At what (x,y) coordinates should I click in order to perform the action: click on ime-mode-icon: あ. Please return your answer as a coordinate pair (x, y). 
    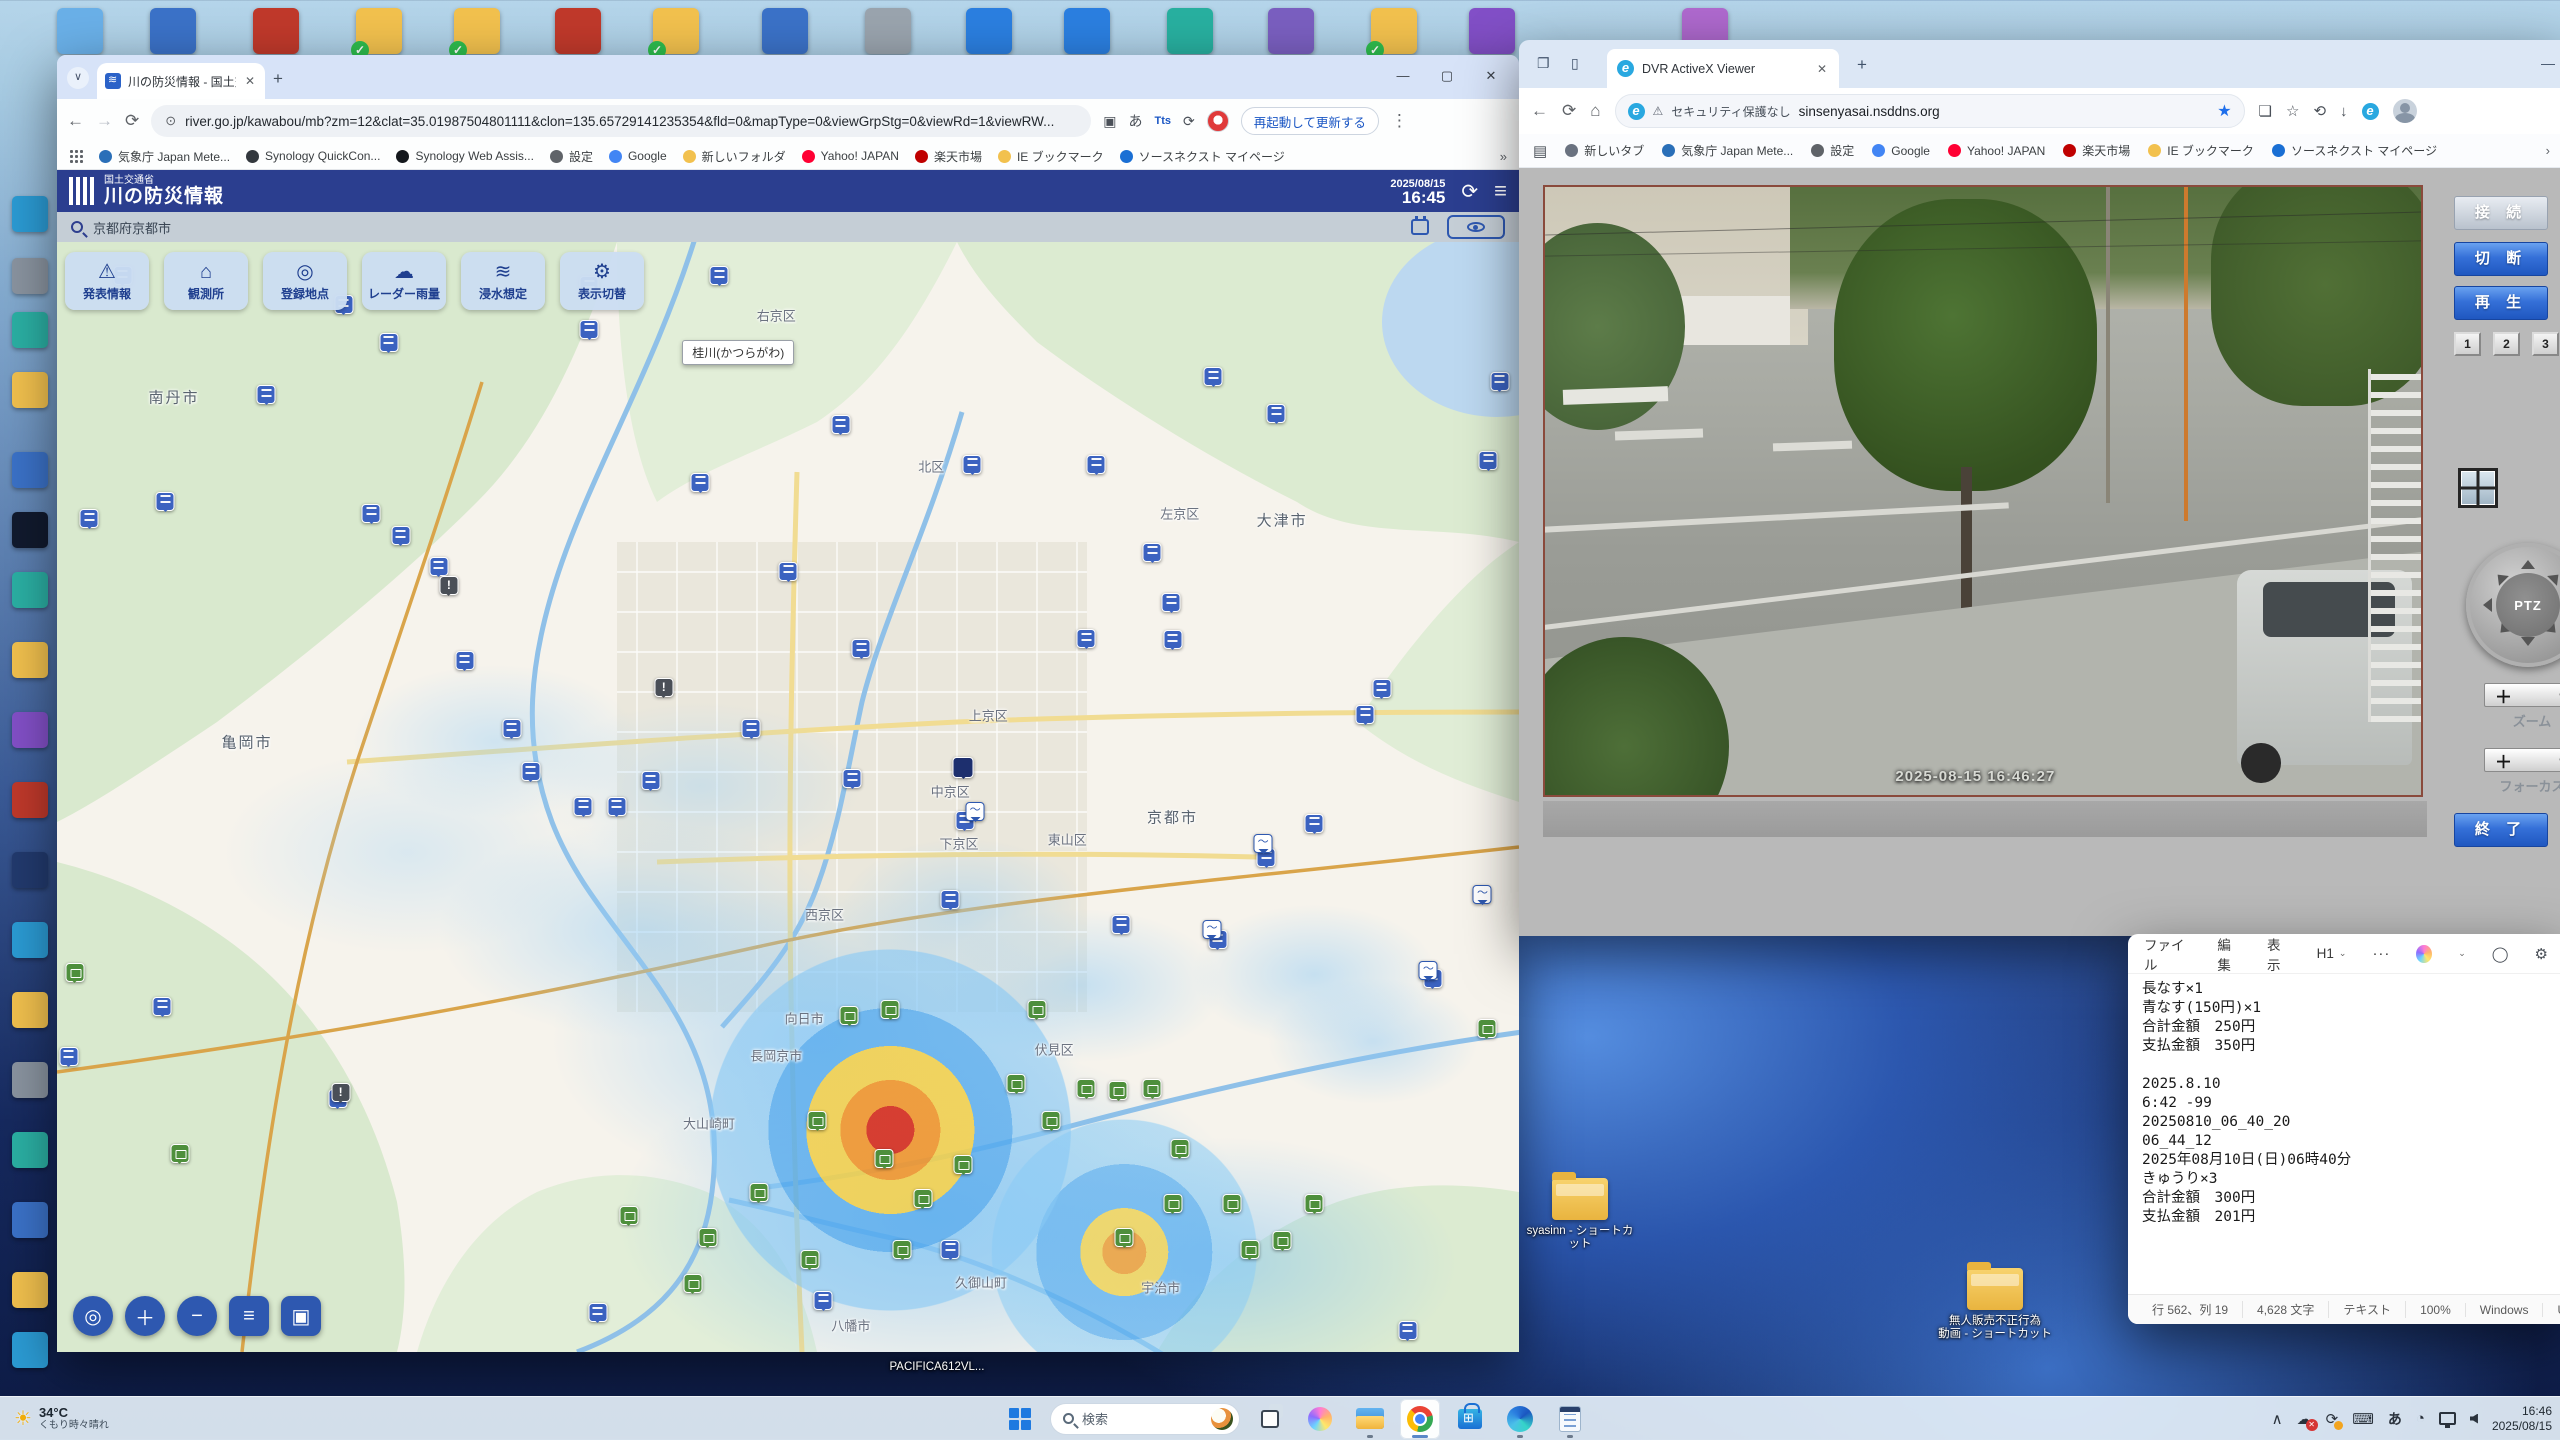
    Looking at the image, I should click on (2395, 1419).